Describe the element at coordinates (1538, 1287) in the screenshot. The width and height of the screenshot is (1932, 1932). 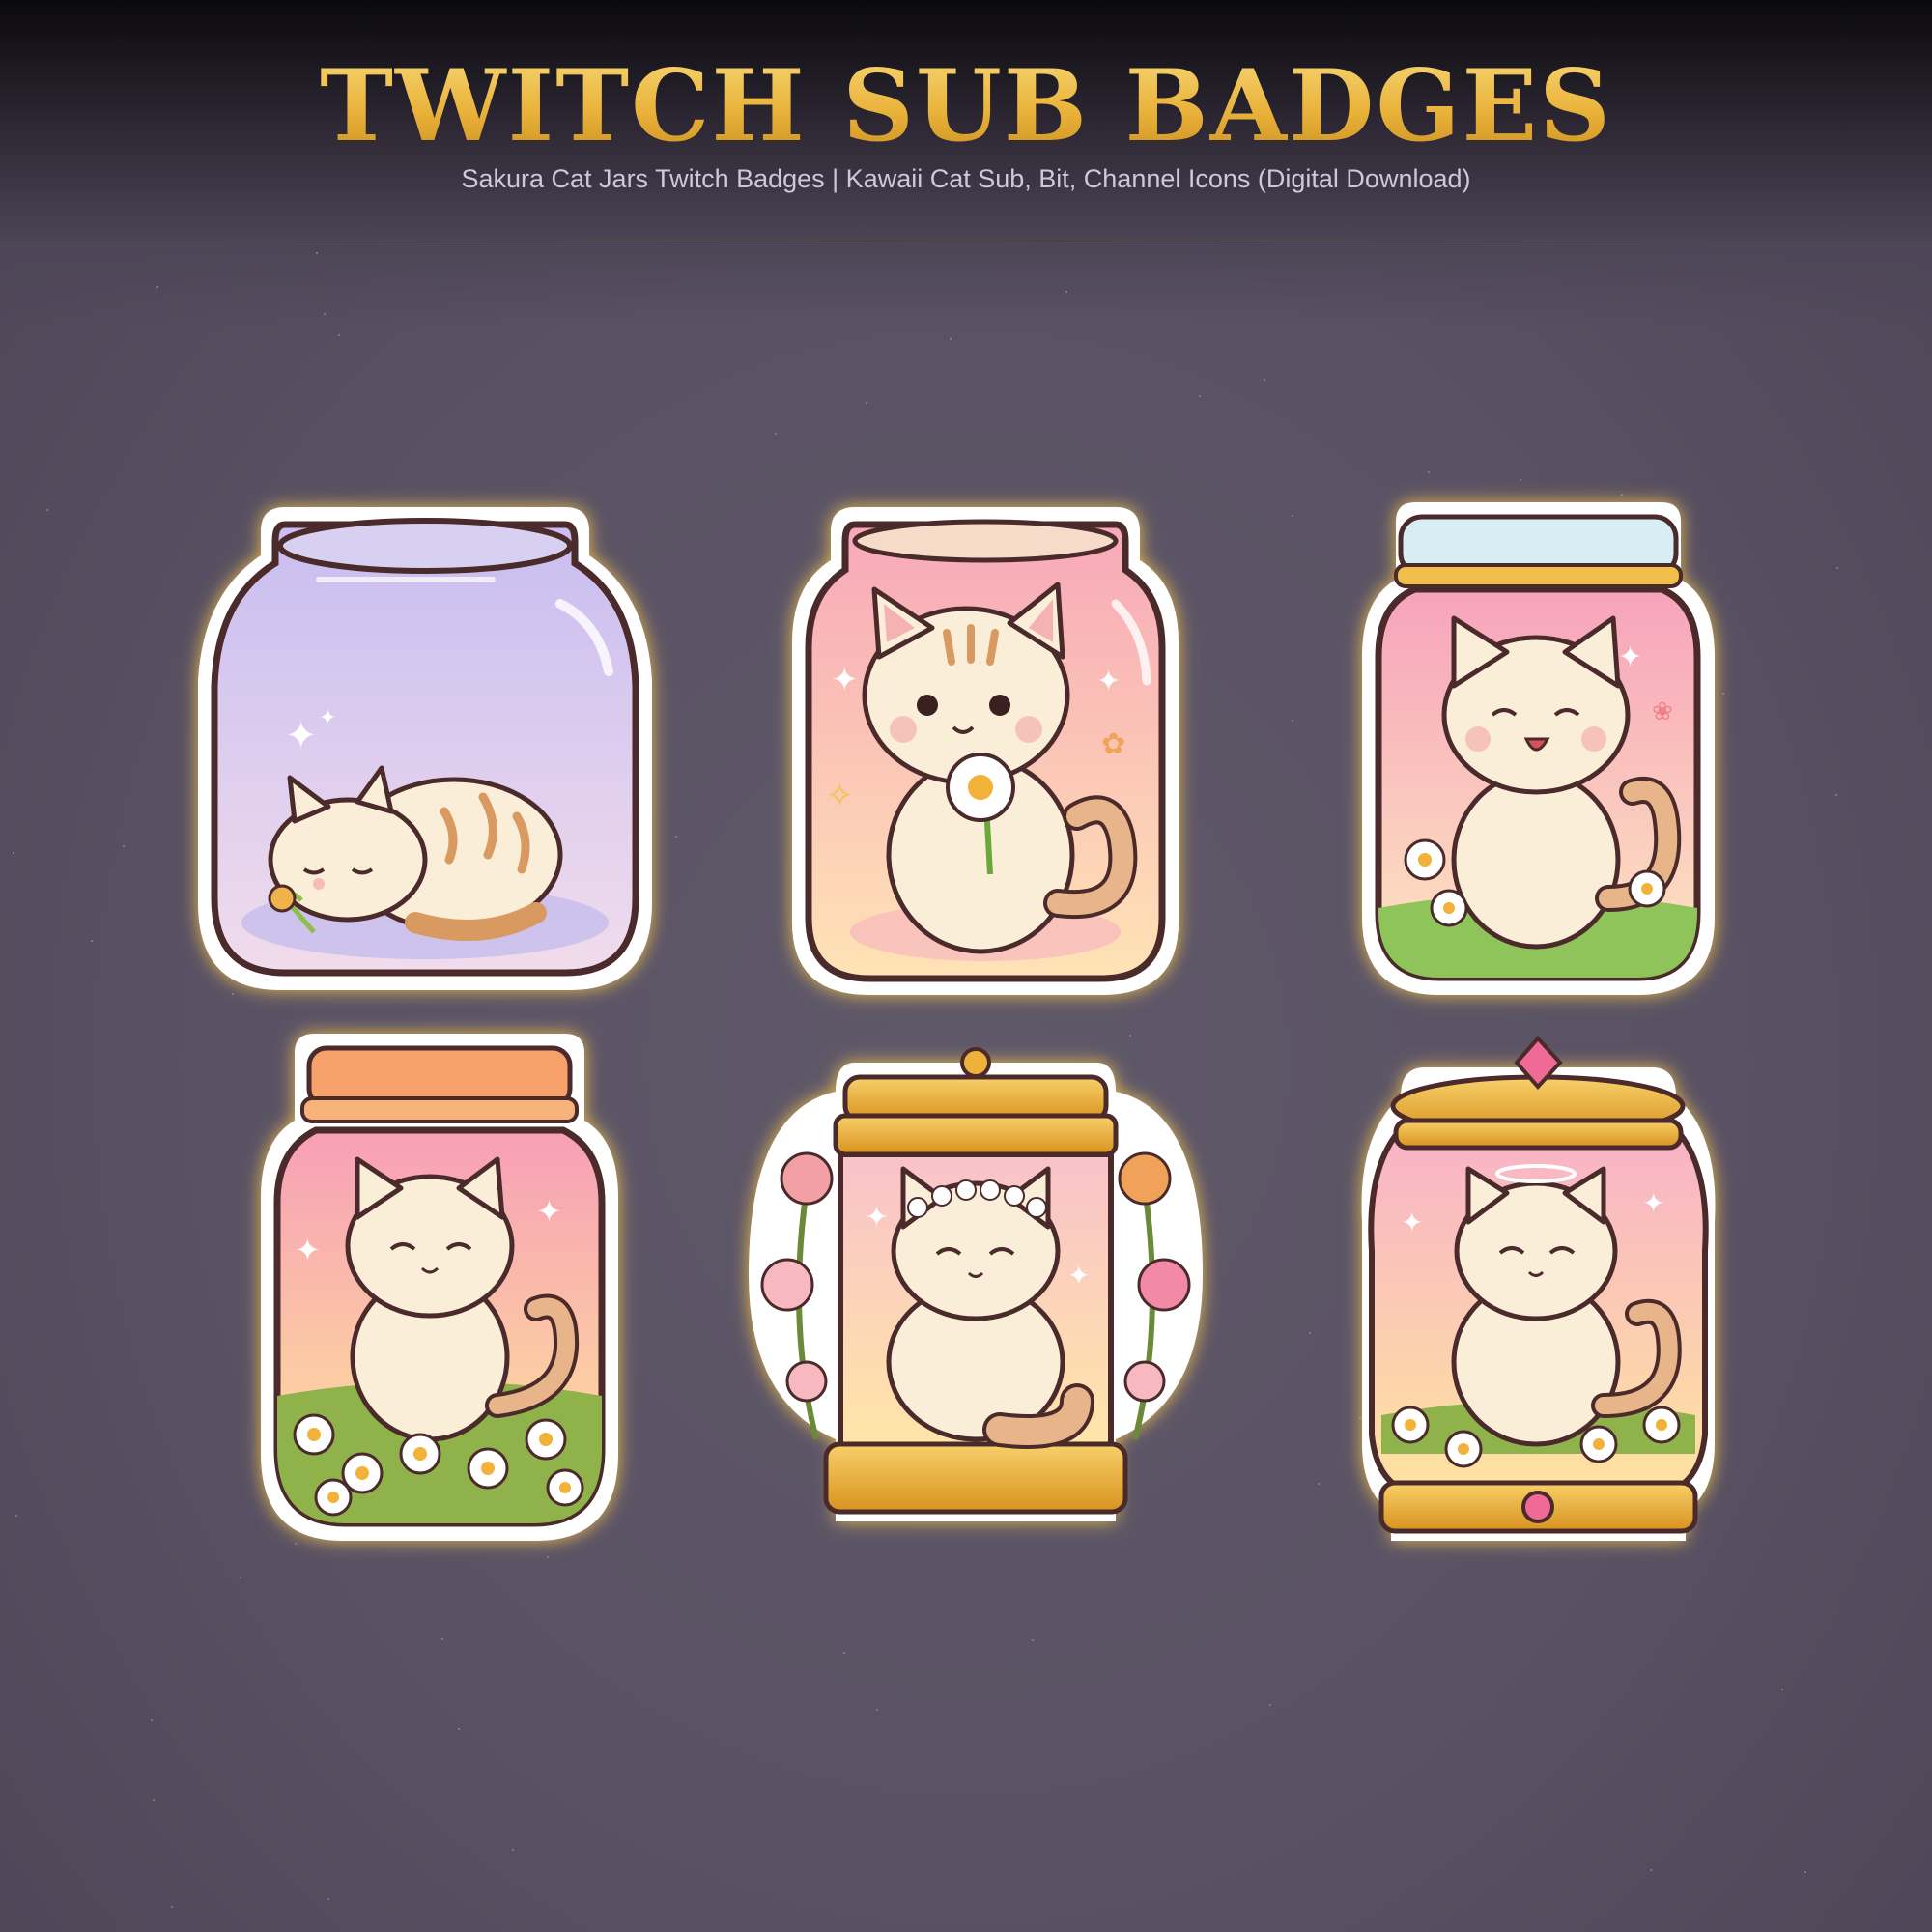
I see `jeweled-cat-jar-badge: ✦ ✦` at that location.